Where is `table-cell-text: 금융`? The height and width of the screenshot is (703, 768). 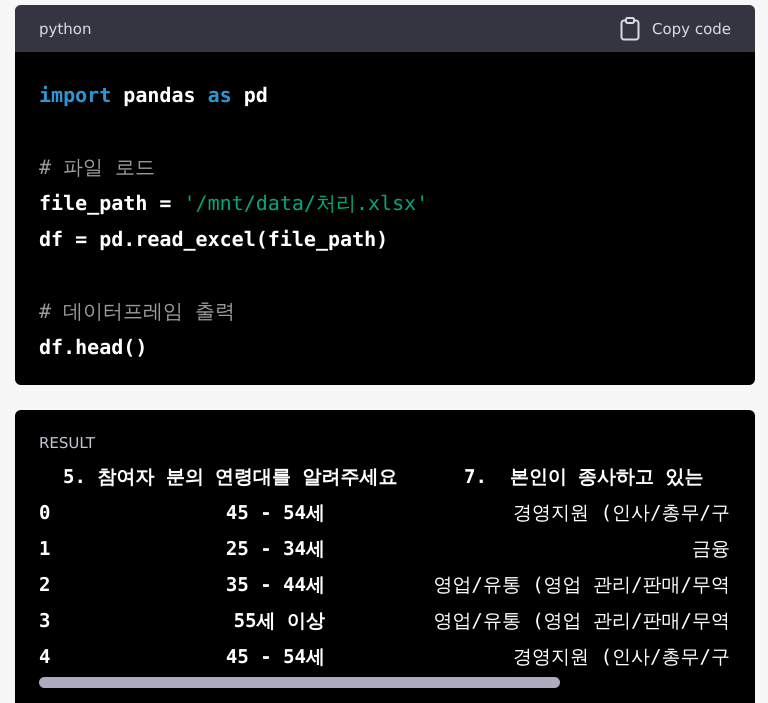 table-cell-text: 금융 is located at coordinates (710, 549).